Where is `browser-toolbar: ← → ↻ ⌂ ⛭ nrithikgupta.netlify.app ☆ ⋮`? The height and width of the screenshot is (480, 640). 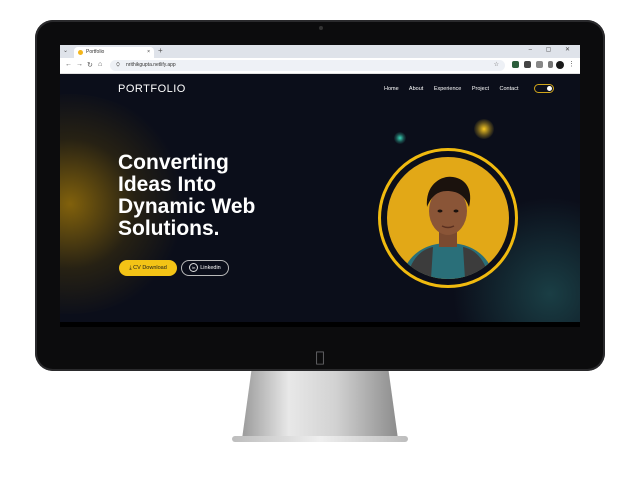
browser-toolbar: ← → ↻ ⌂ ⛭ nrithikgupta.netlify.app ☆ ⋮ is located at coordinates (320, 66).